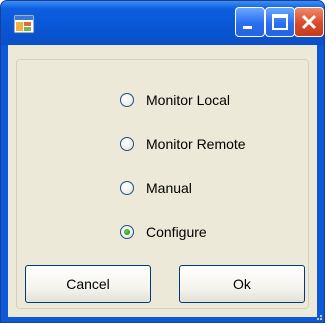  Describe the element at coordinates (250, 22) in the screenshot. I see `minimize-button` at that location.